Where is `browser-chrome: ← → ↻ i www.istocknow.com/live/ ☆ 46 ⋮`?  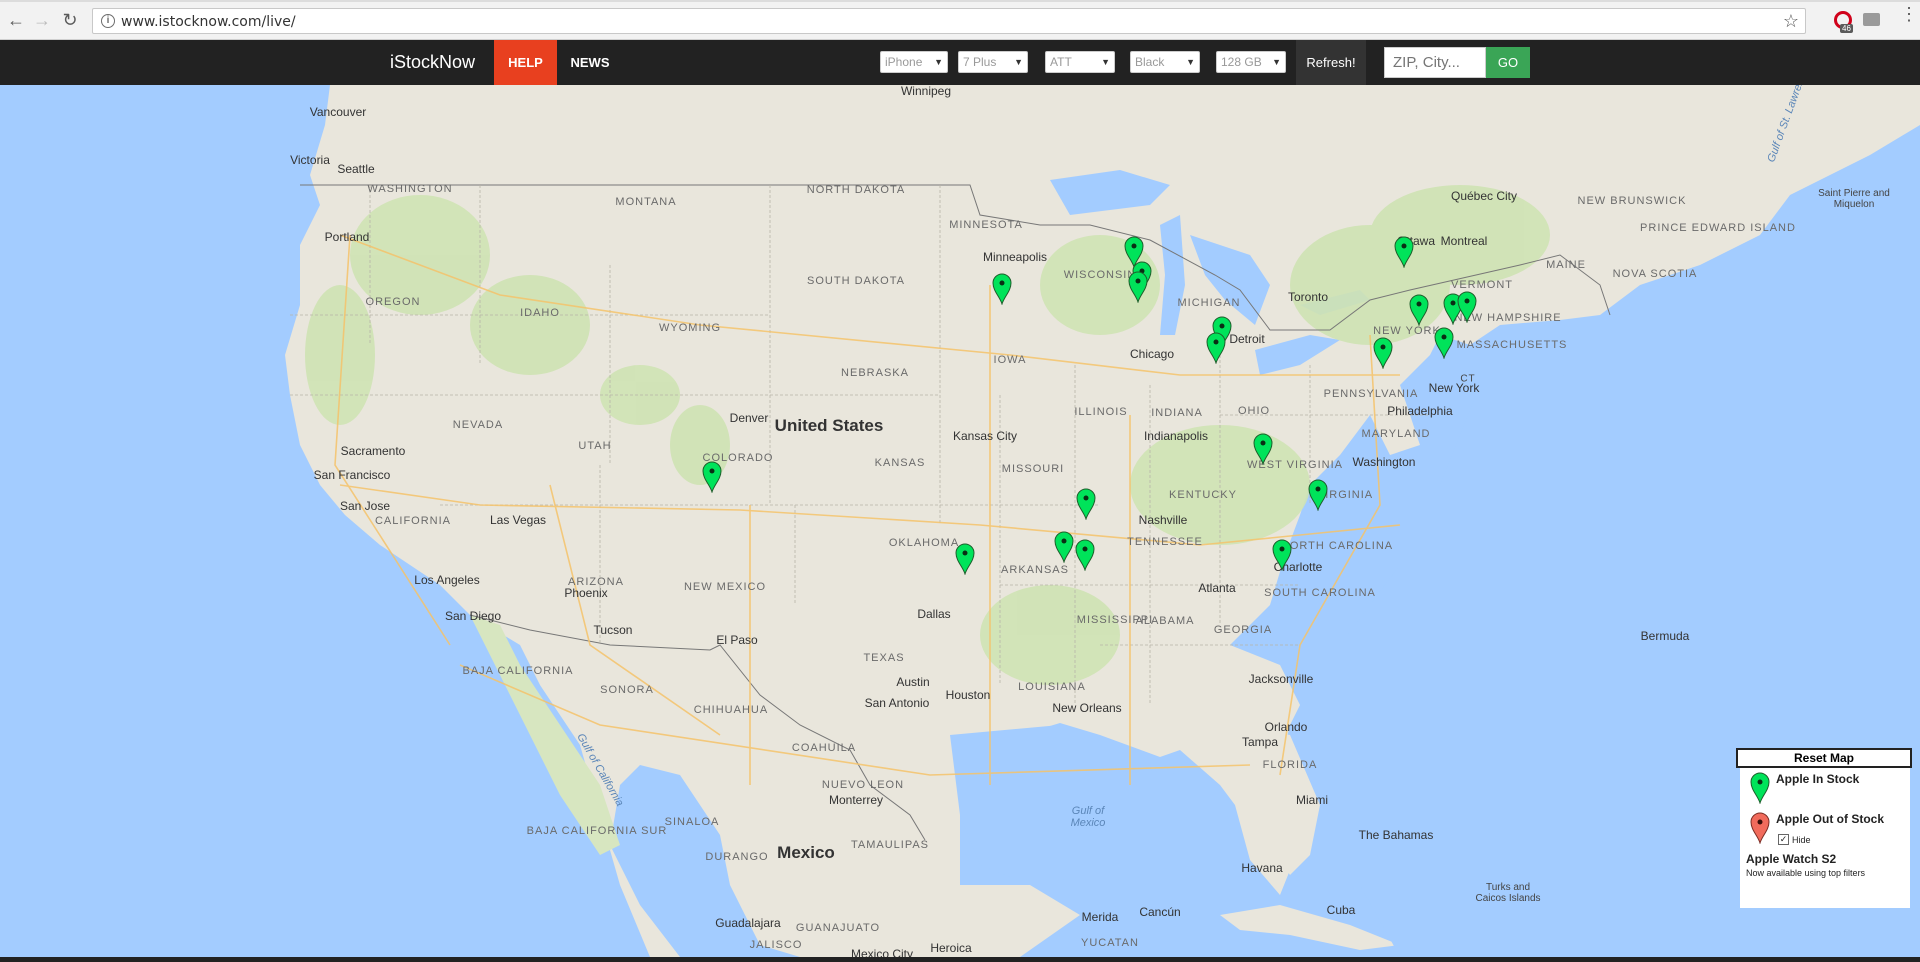
browser-chrome: ← → ↻ i www.istocknow.com/live/ ☆ 46 ⋮ is located at coordinates (960, 20).